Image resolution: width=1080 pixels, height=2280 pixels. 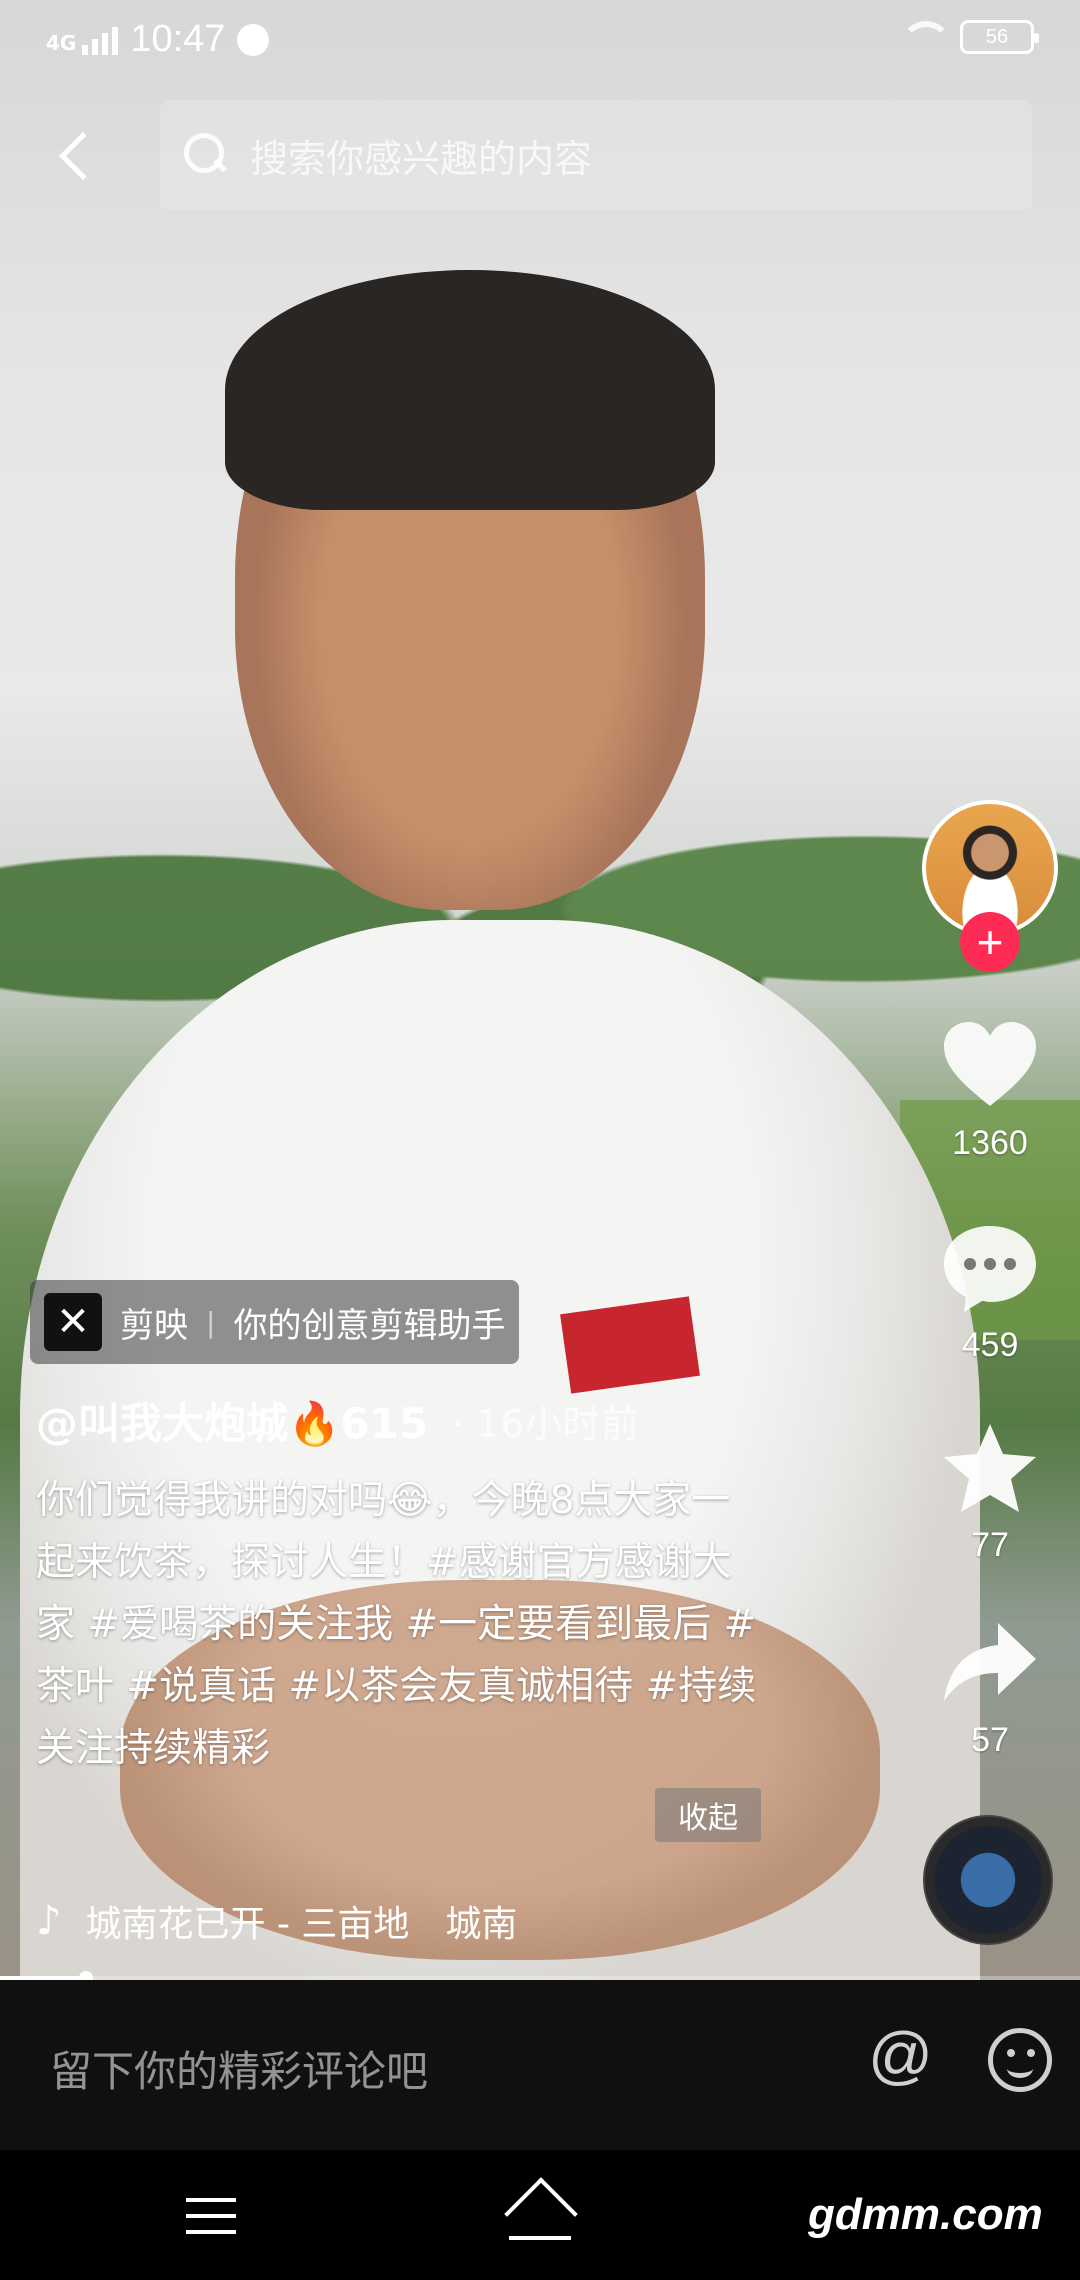 What do you see at coordinates (49, 1921) in the screenshot?
I see `music-note-icon: ♪` at bounding box center [49, 1921].